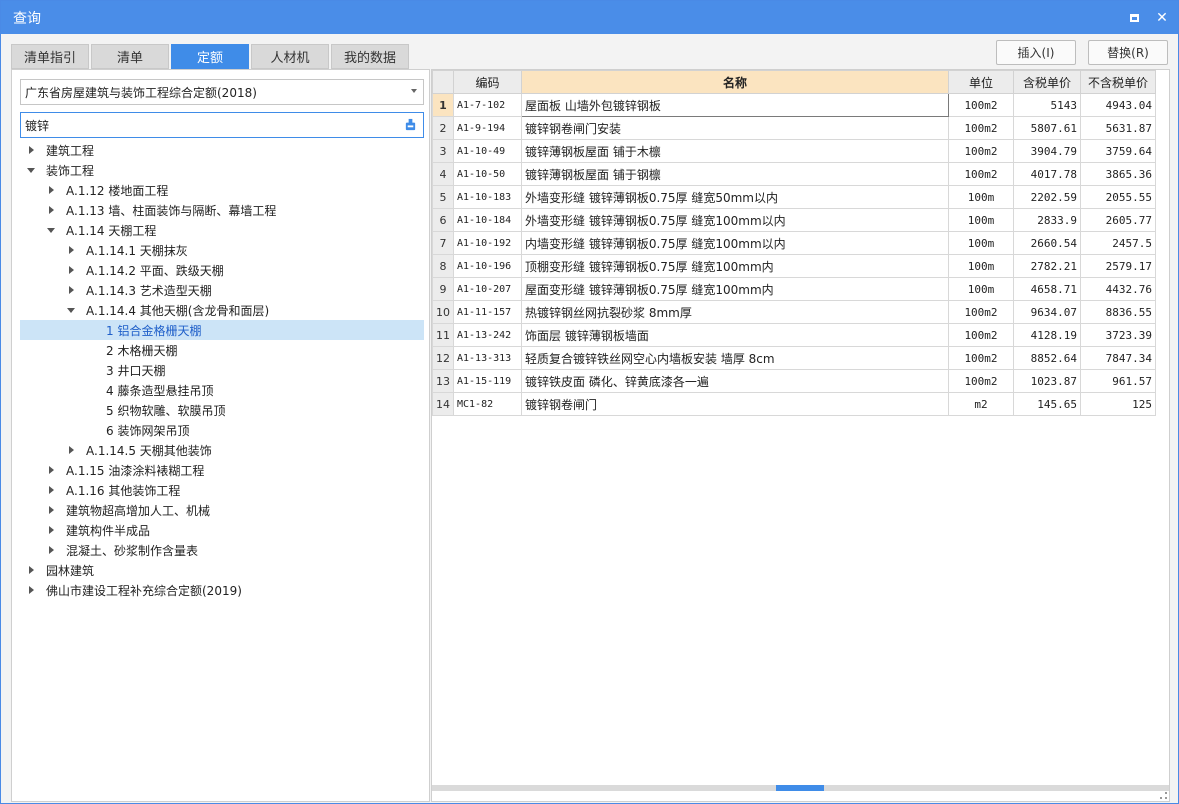  What do you see at coordinates (222, 570) in the screenshot?
I see `tree-node: 园林建筑` at bounding box center [222, 570].